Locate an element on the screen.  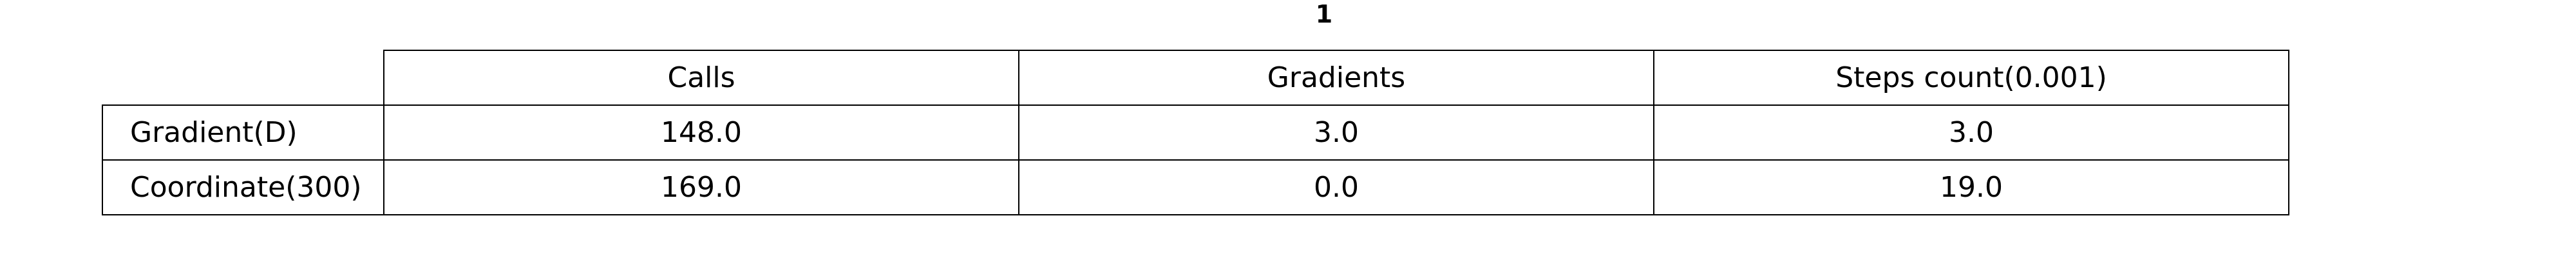
table-cell: 0.0 is located at coordinates (1336, 187).